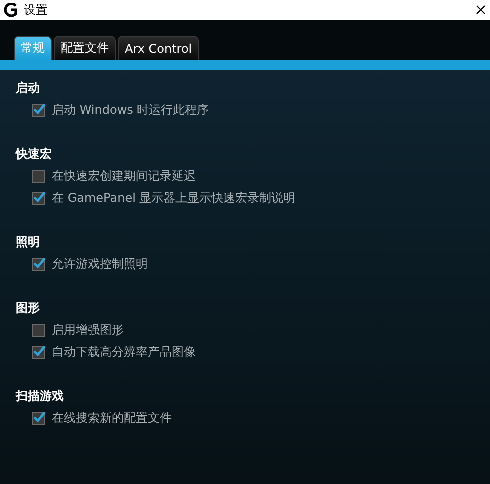 This screenshot has height=484, width=490. Describe the element at coordinates (174, 198) in the screenshot. I see `option-label: 在 GamePanel 显示器上显示快速宏录制说明` at that location.